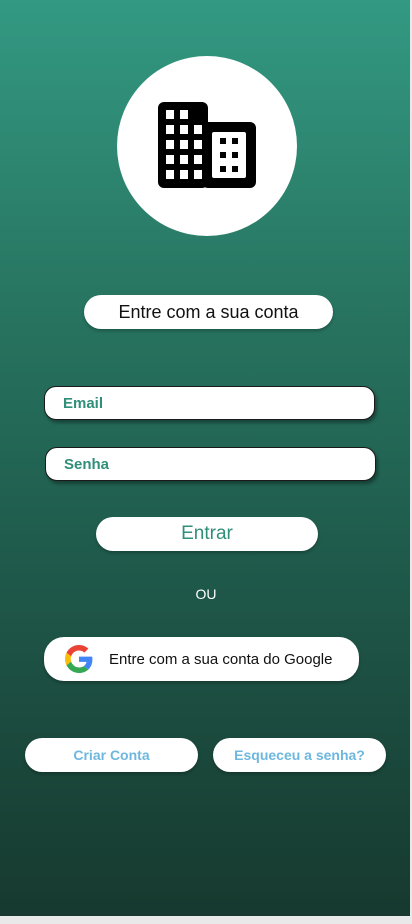 The height and width of the screenshot is (924, 412). What do you see at coordinates (221, 659) in the screenshot?
I see `google-login-label: Entre com a sua conta do Google` at bounding box center [221, 659].